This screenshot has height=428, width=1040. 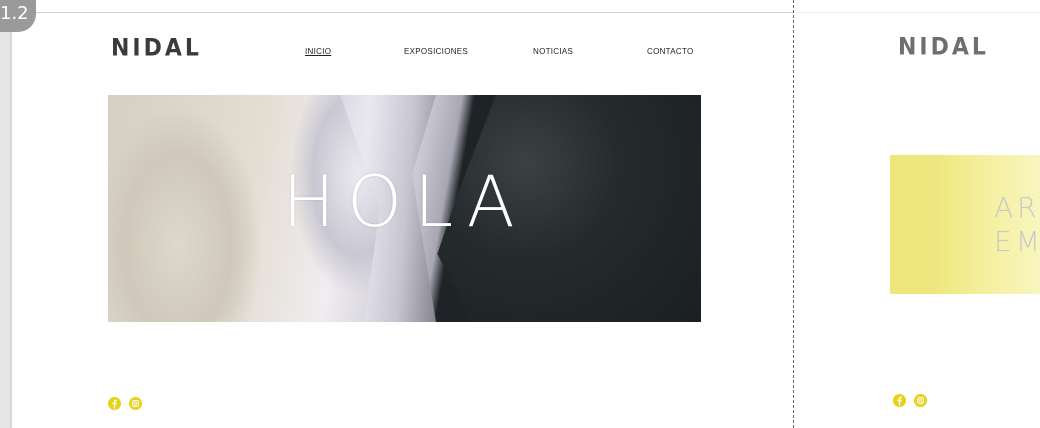 I want to click on page-divider, so click(x=793, y=214).